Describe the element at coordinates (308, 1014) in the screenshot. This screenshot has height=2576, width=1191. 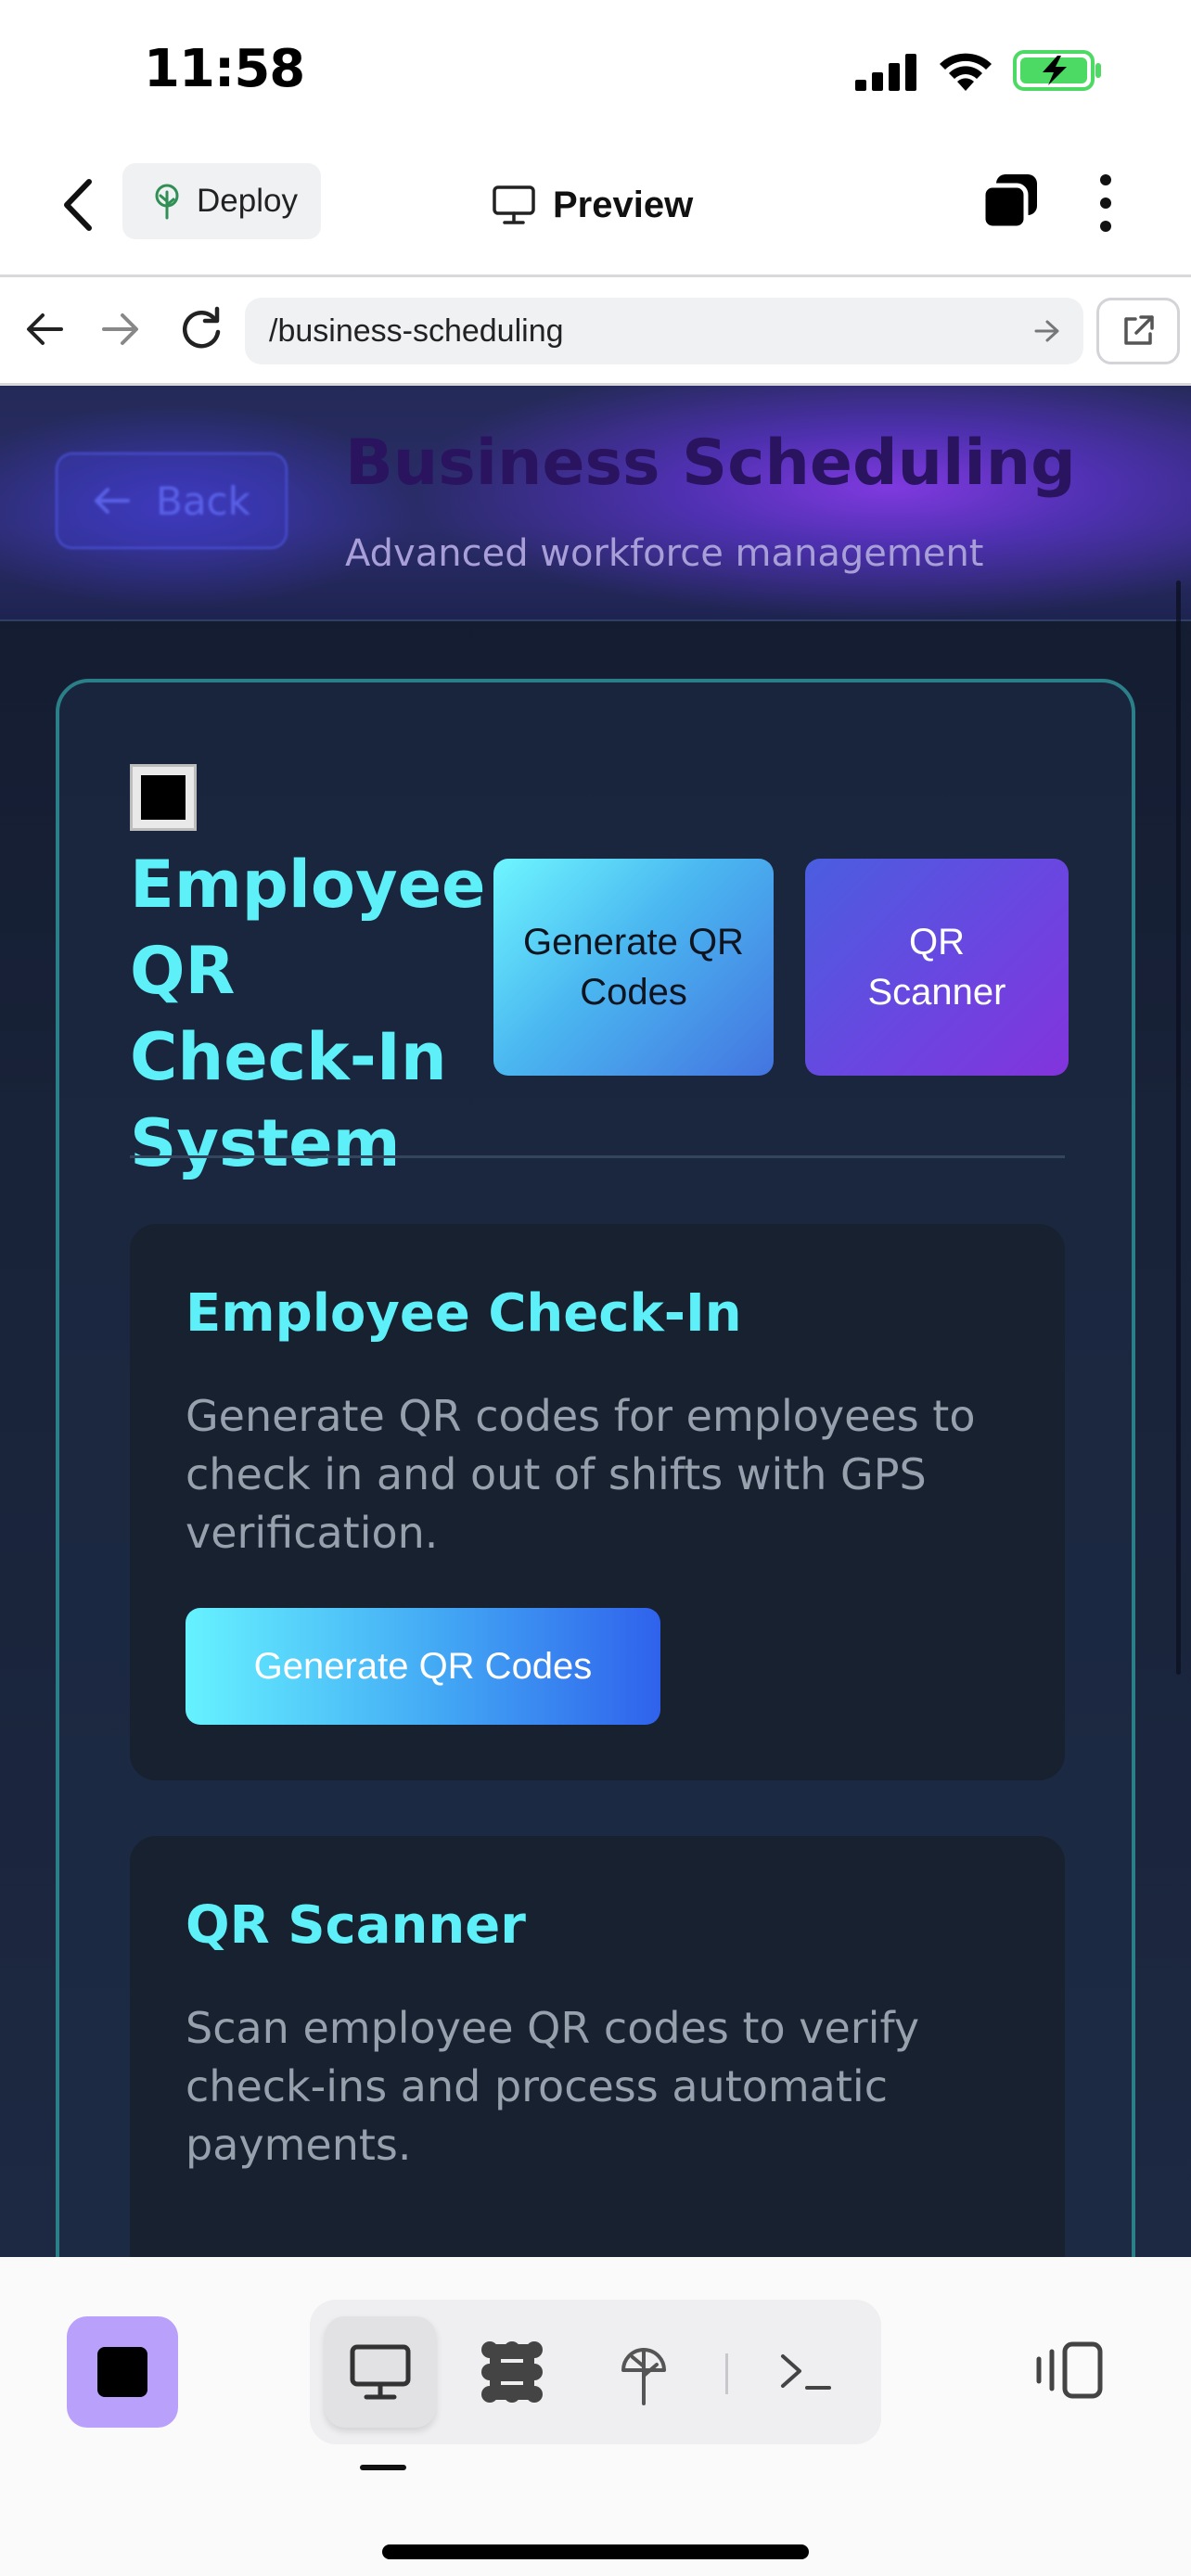
I see `card-title: Employee QR Check-In System` at that location.